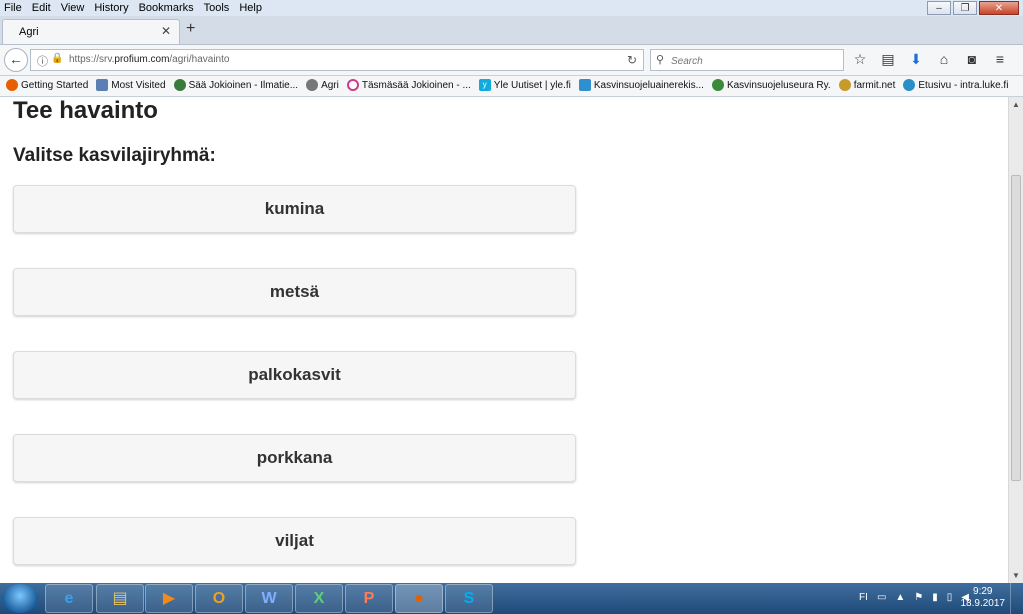  What do you see at coordinates (866, 85) in the screenshot?
I see `bookmark-farmit: farmit.net` at bounding box center [866, 85].